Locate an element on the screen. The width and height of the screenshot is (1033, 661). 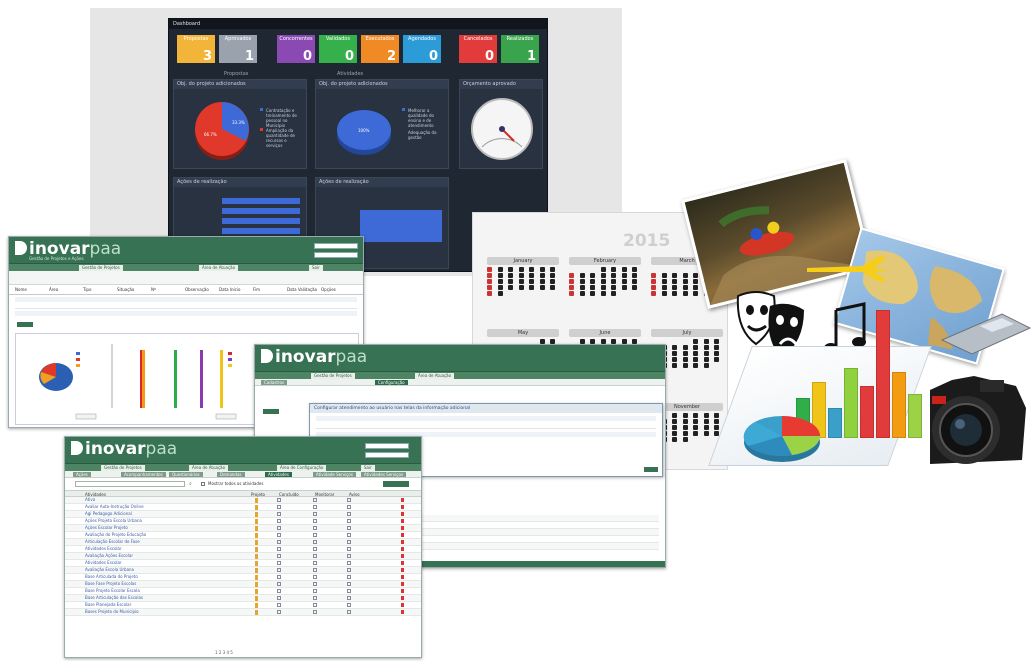
year-select is located at coordinates (336, 246).